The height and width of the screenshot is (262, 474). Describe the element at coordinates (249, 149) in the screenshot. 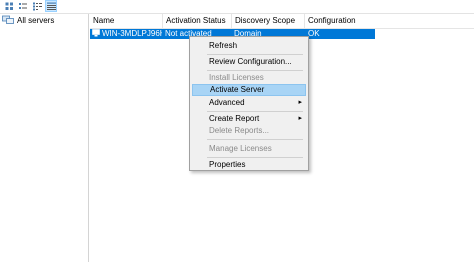

I see `menu-item-manage-licenses: Manage Licenses` at that location.